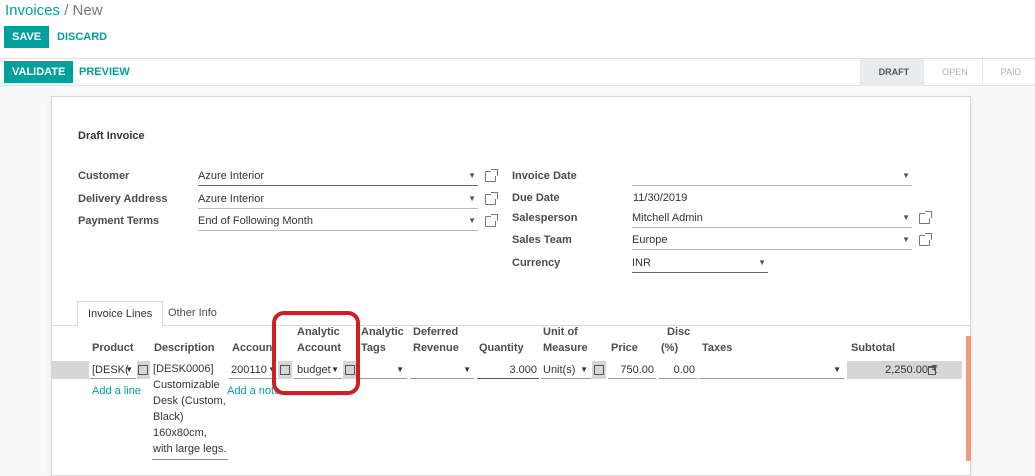  What do you see at coordinates (338, 200) in the screenshot?
I see `delivery-address-field: Azure Interior ▼` at bounding box center [338, 200].